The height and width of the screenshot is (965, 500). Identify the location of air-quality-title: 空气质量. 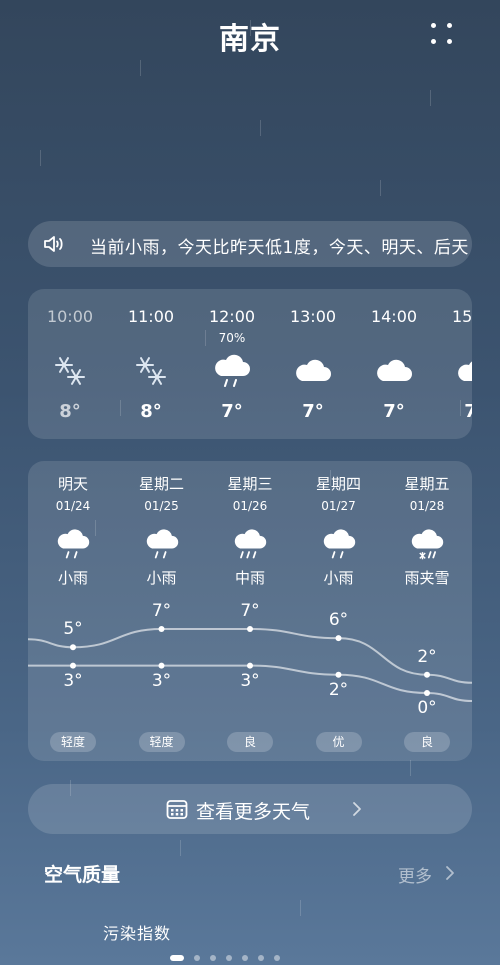
(82, 875).